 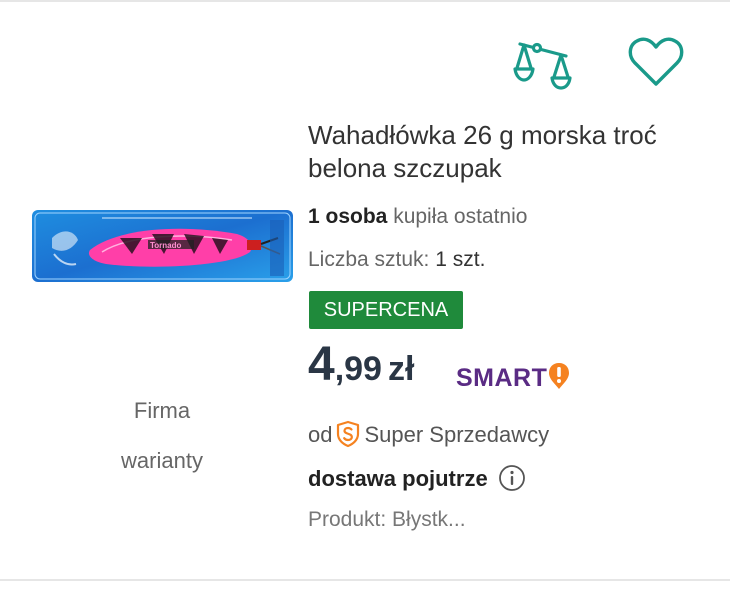 I want to click on popularity-info: 1 osoba kupiła ostatnio, so click(x=417, y=217).